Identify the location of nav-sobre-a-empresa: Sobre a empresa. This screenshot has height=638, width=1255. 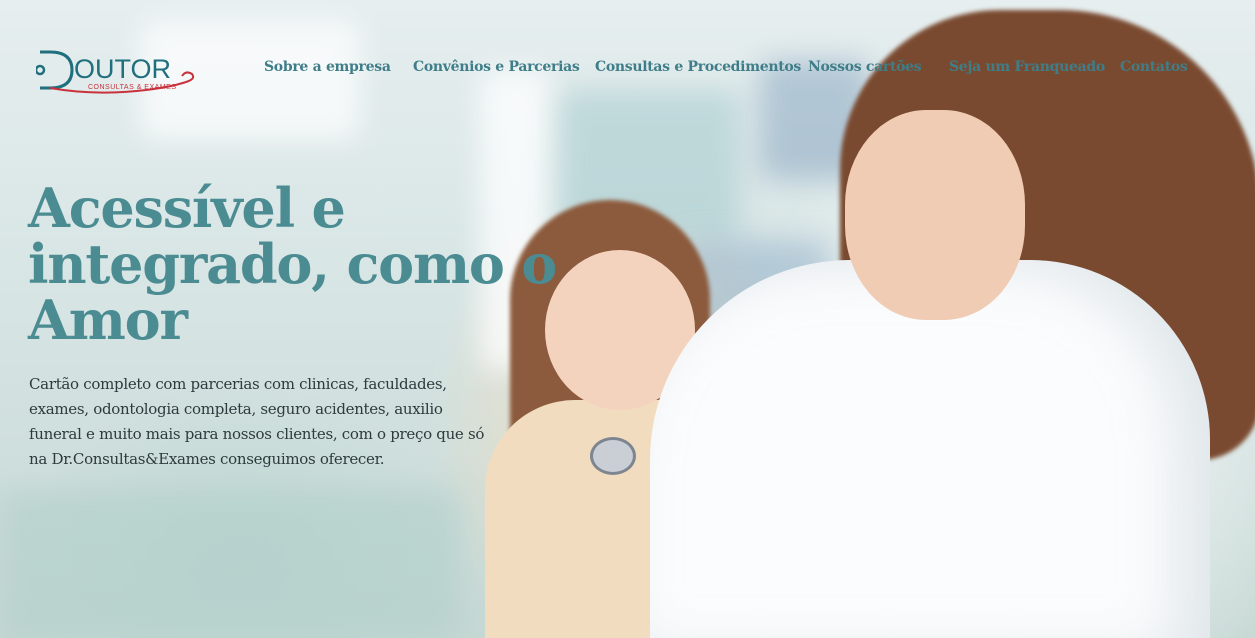
(327, 67).